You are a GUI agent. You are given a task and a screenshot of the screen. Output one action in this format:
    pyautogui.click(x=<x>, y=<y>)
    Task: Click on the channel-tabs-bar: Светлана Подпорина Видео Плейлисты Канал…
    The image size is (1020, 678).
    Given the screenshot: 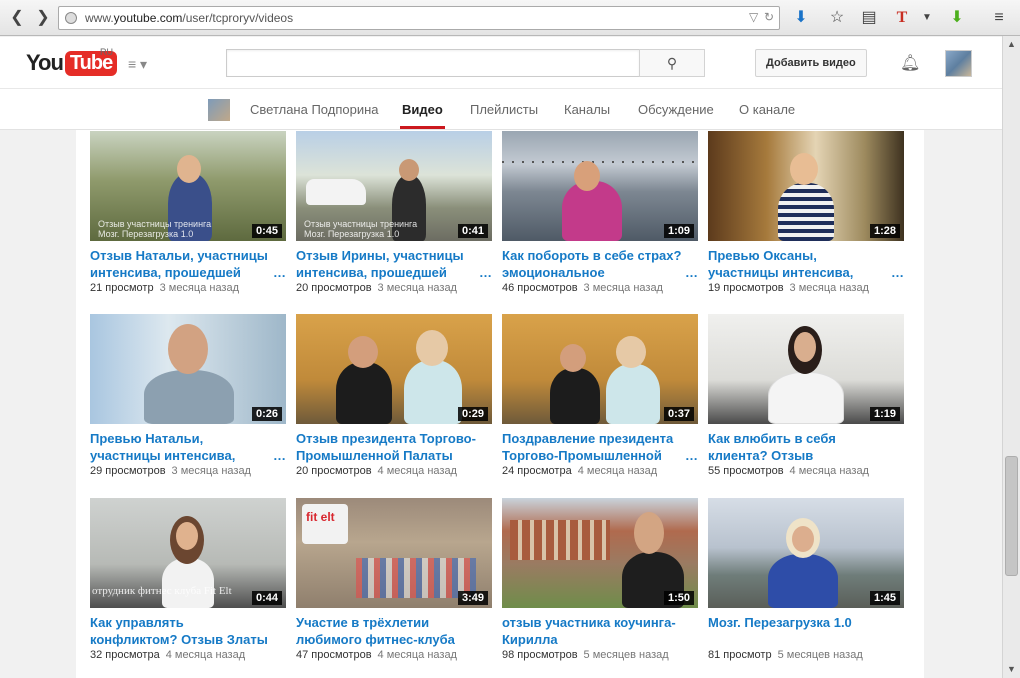 What is the action you would take?
    pyautogui.click(x=501, y=109)
    